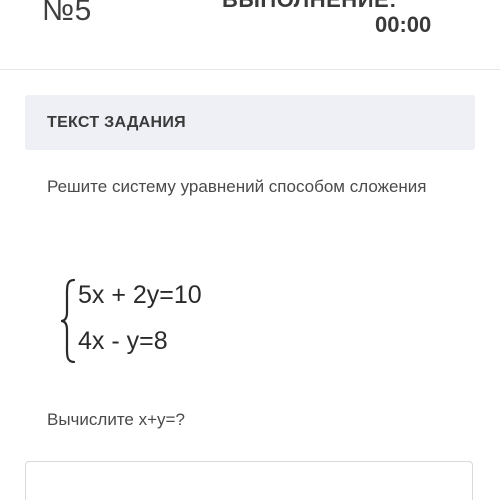  What do you see at coordinates (249, 480) in the screenshot?
I see `answer-input` at bounding box center [249, 480].